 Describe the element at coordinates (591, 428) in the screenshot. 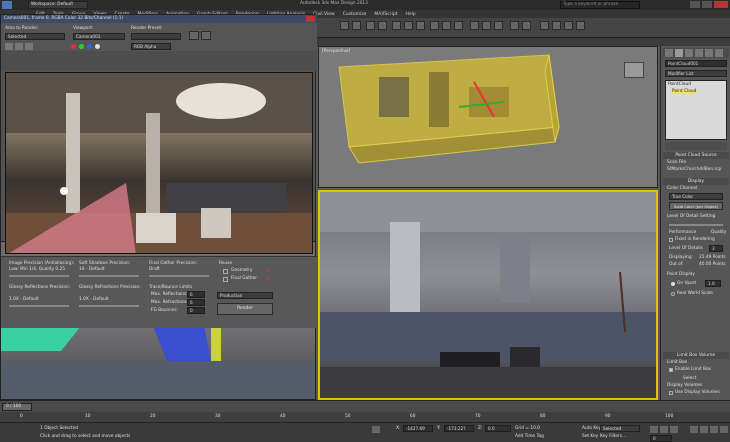

I see `auto-key-button: Auto Key` at that location.